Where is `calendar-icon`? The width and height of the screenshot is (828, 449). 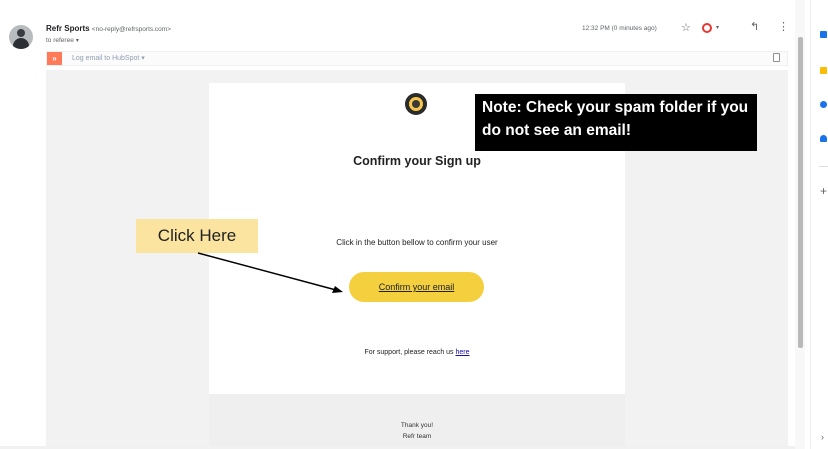 calendar-icon is located at coordinates (823, 34).